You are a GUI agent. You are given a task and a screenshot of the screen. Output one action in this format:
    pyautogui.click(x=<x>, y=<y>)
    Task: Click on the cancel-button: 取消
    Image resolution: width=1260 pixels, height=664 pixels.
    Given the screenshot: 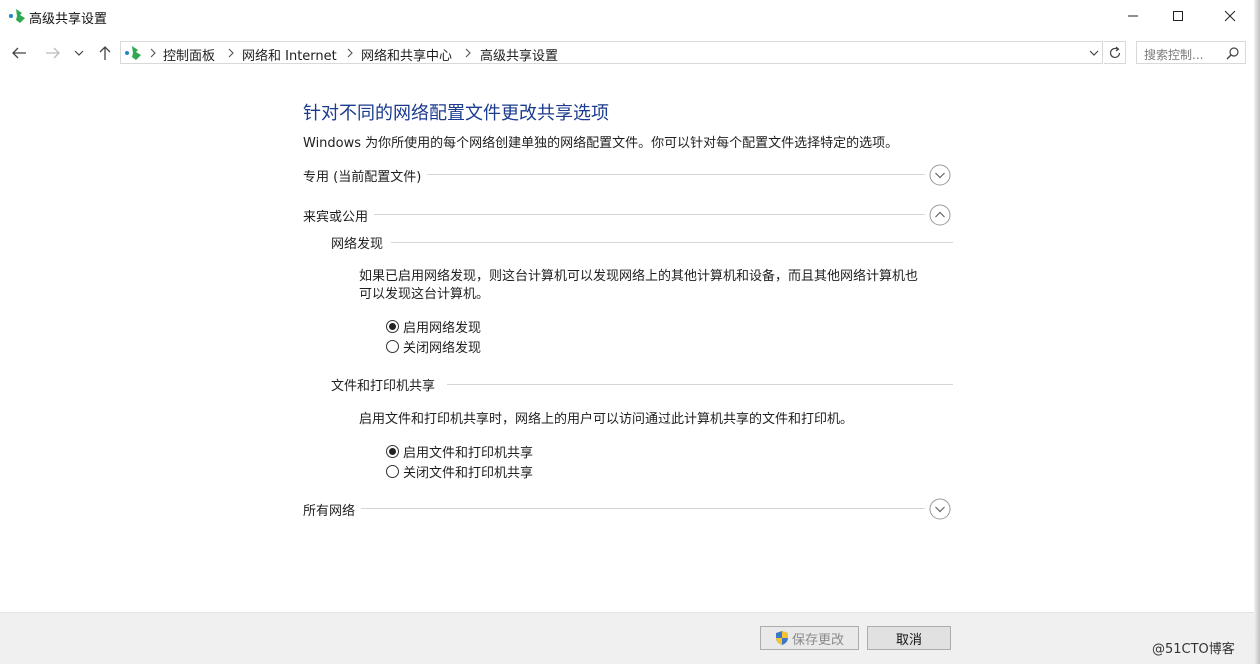 What is the action you would take?
    pyautogui.click(x=909, y=638)
    